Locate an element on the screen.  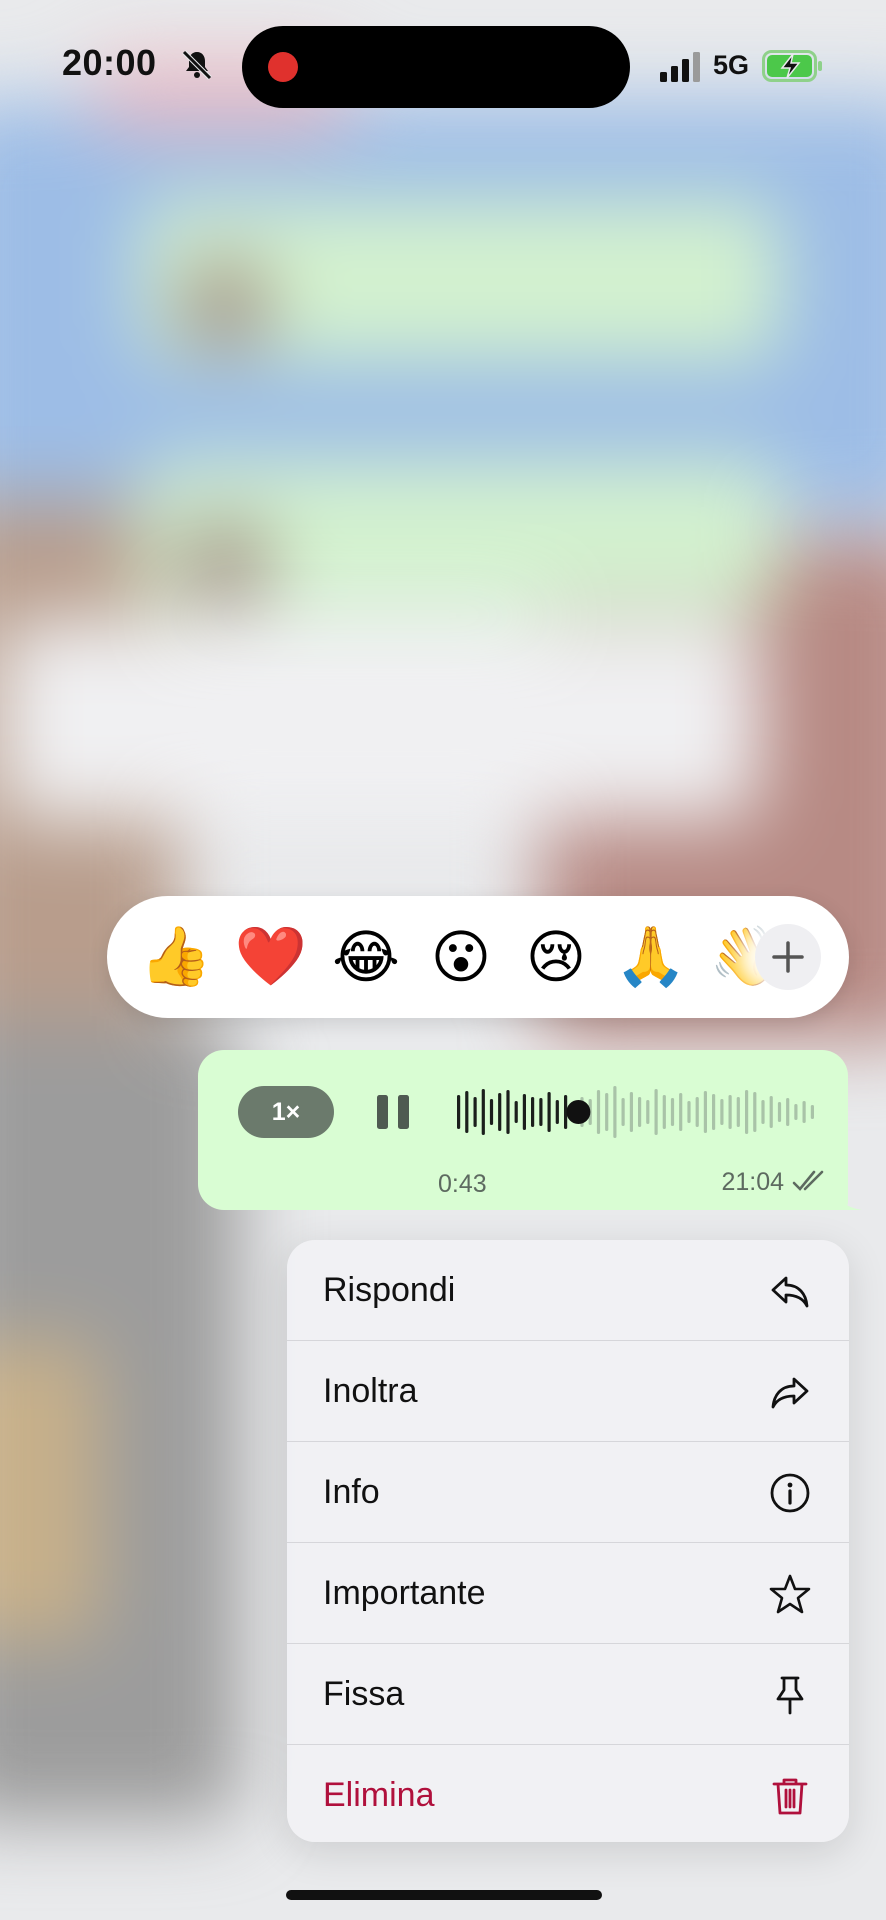
more-reactions-button is located at coordinates (788, 957).